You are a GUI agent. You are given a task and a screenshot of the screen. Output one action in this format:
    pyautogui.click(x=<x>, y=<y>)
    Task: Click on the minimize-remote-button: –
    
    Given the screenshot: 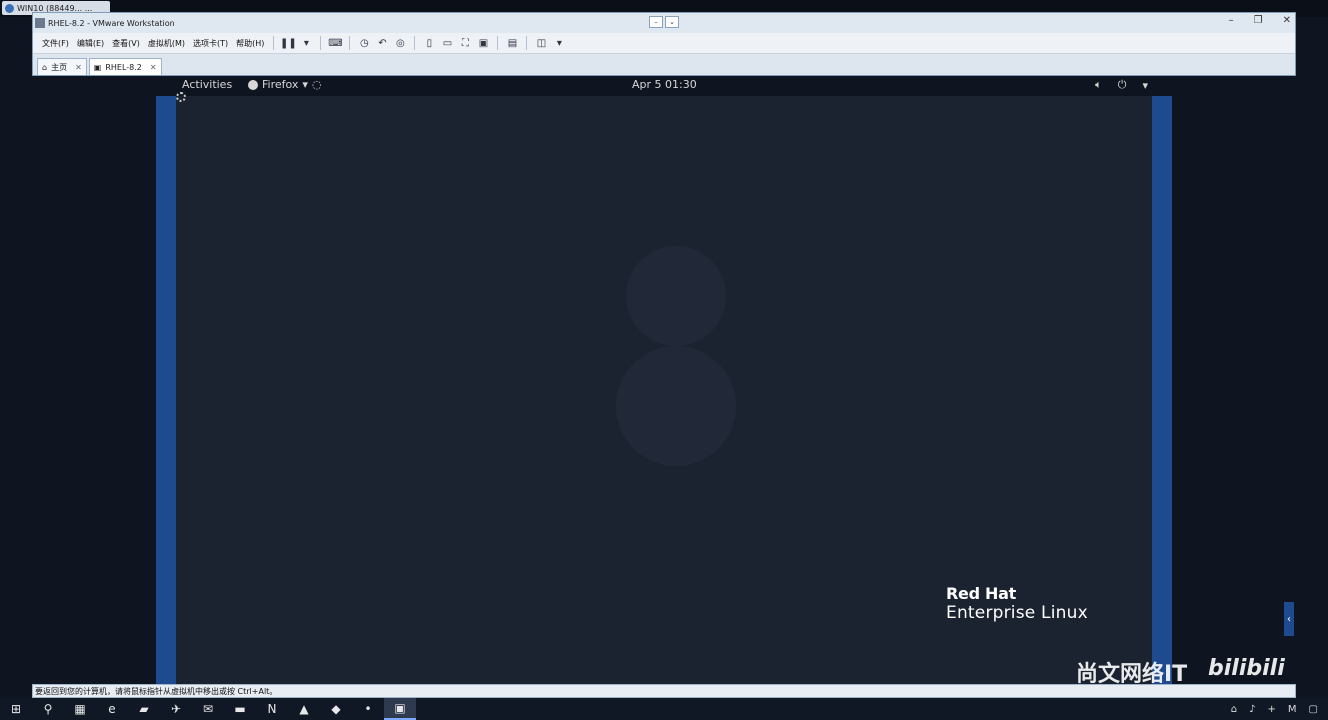 What is the action you would take?
    pyautogui.click(x=656, y=22)
    